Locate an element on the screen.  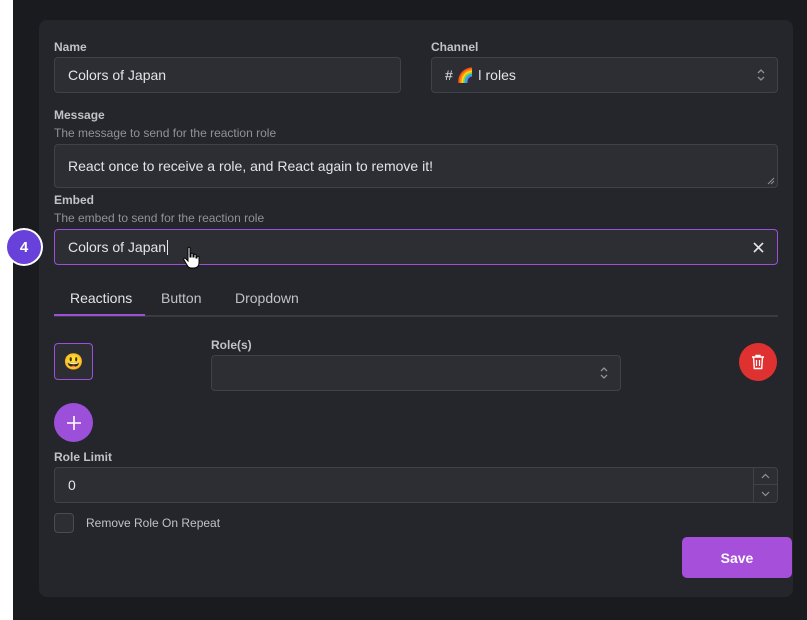
tabs-divider is located at coordinates (416, 316).